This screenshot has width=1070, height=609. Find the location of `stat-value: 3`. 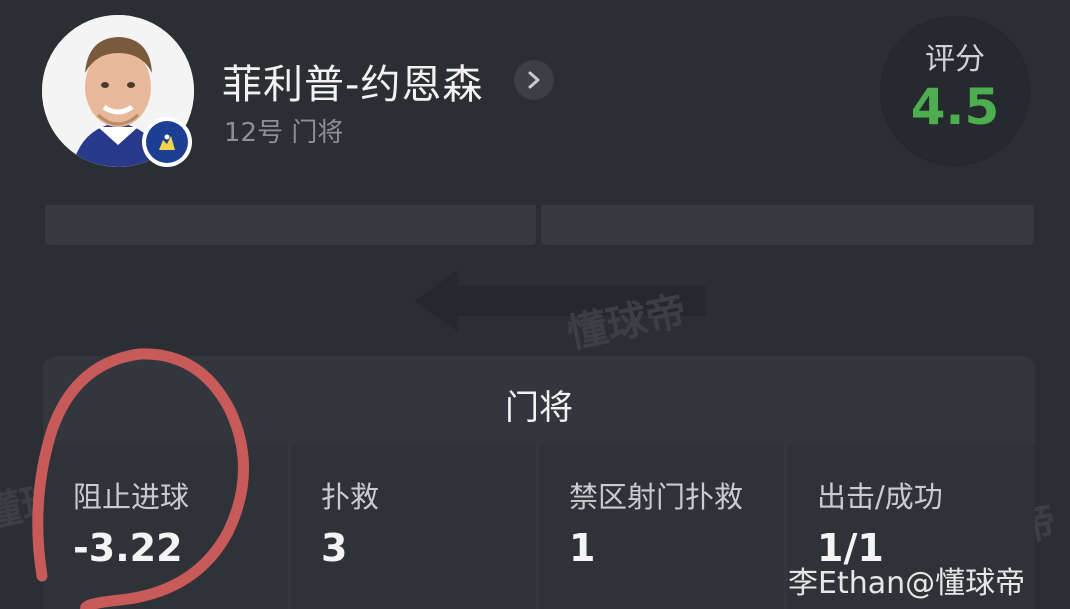

stat-value: 3 is located at coordinates (334, 548).